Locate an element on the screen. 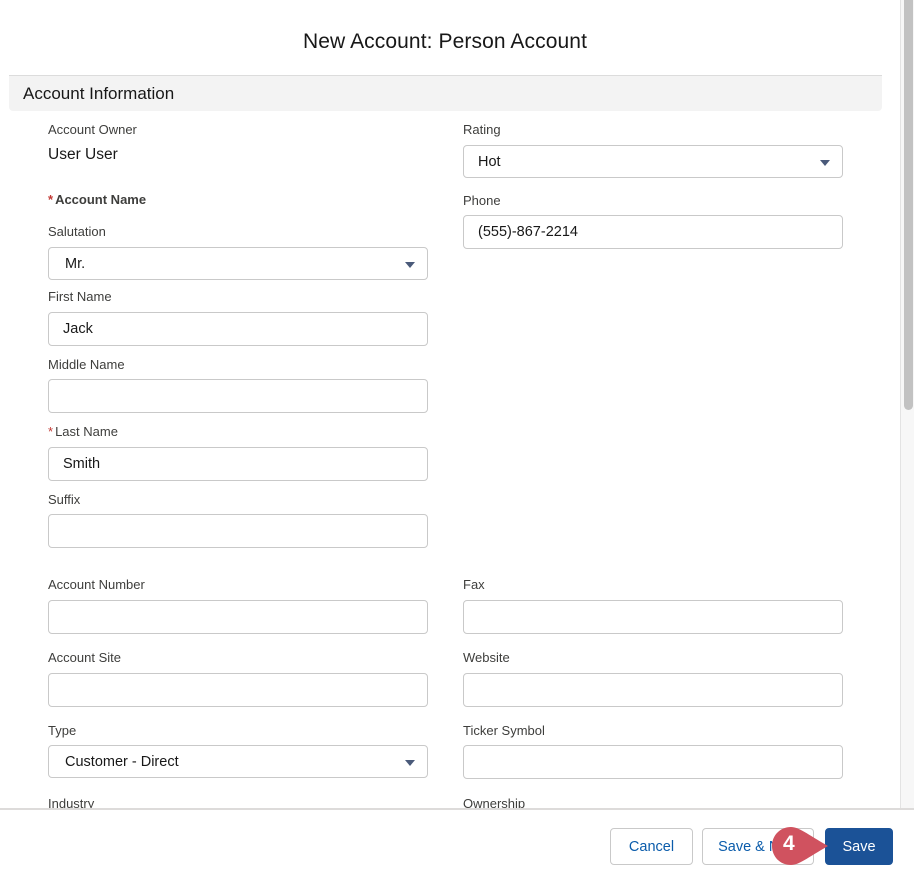 The image size is (914, 878). account-owner-value: User User is located at coordinates (83, 154).